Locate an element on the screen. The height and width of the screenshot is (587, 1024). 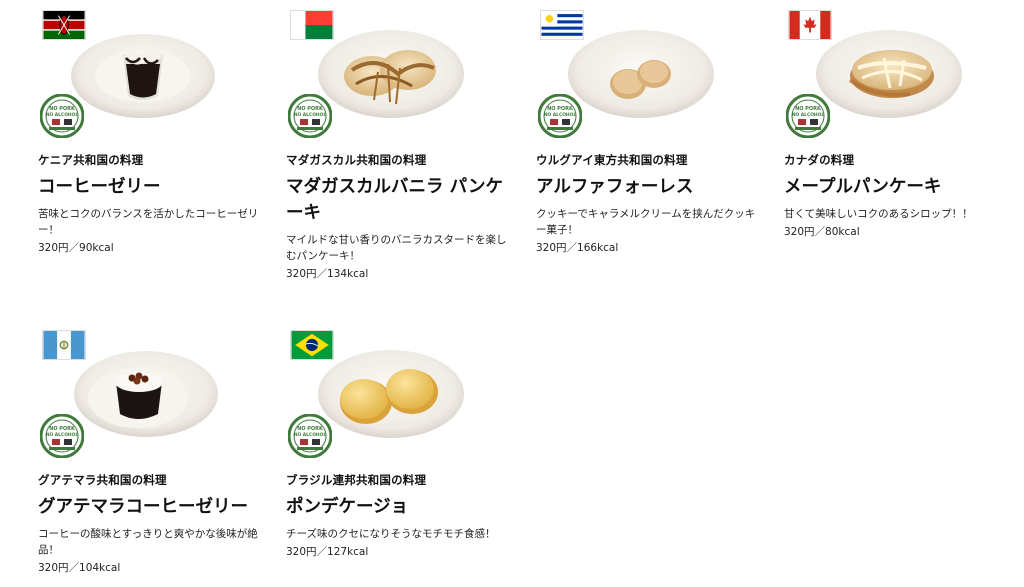
price-calories: 320円／80kcal is located at coordinates (822, 232).